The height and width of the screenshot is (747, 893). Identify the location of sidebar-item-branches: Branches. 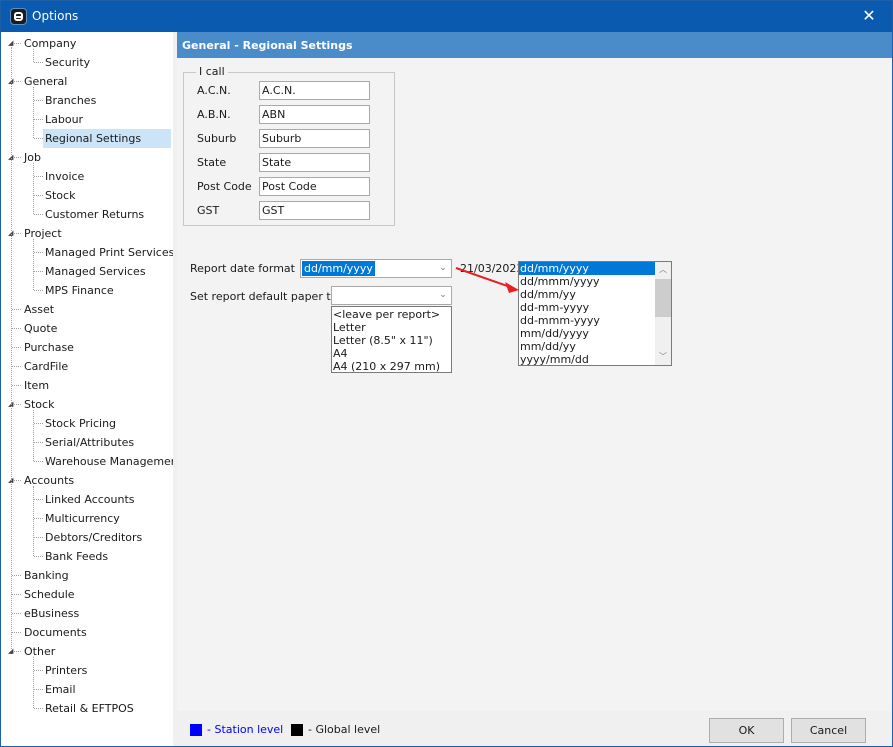
(70, 100).